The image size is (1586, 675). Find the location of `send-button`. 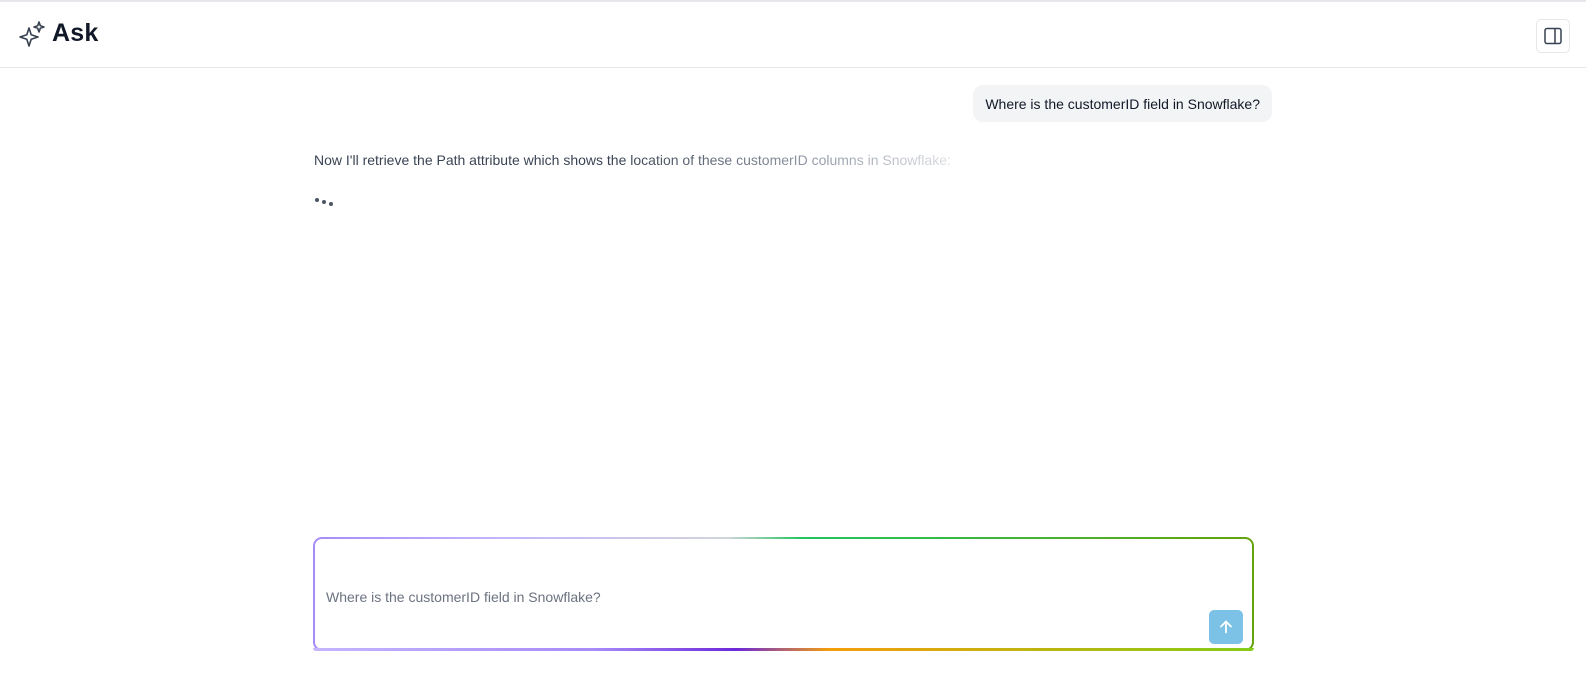

send-button is located at coordinates (1226, 627).